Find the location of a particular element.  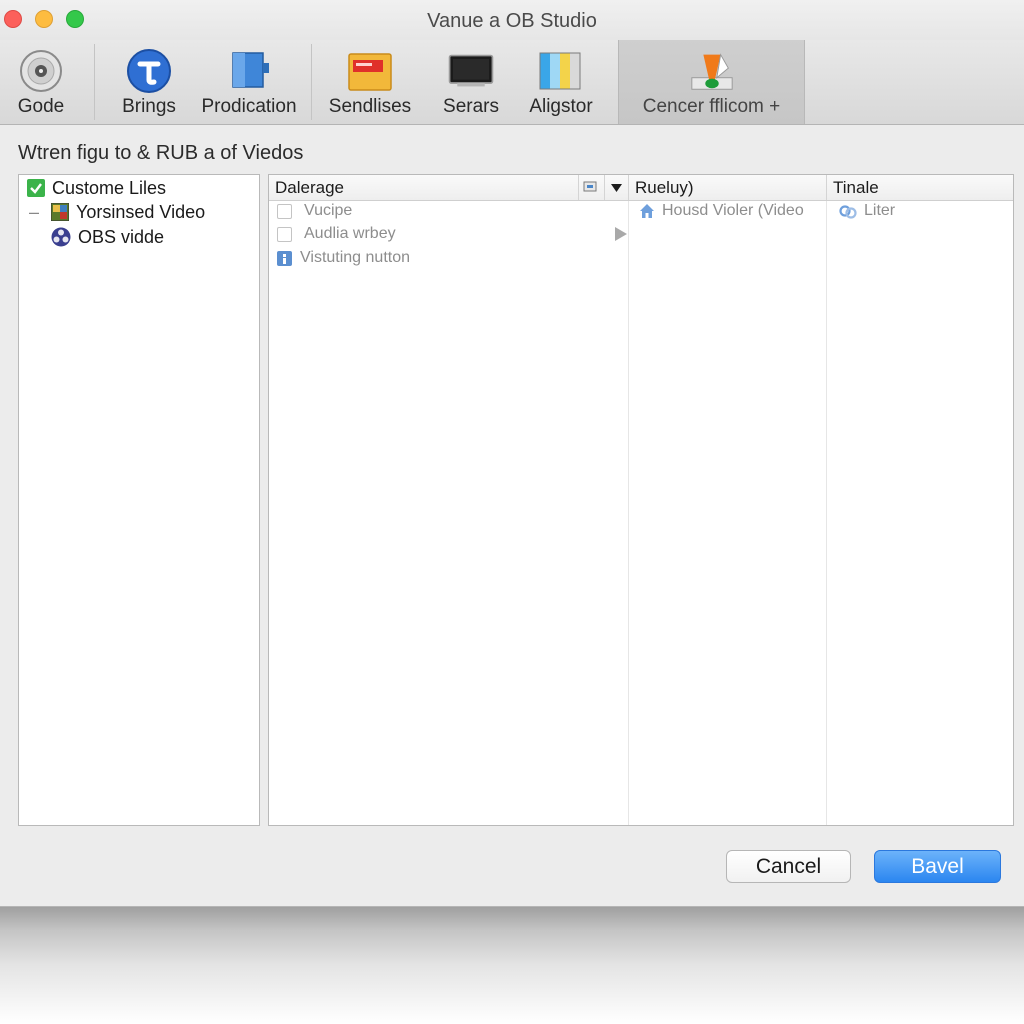

disc-icon is located at coordinates (41, 71).